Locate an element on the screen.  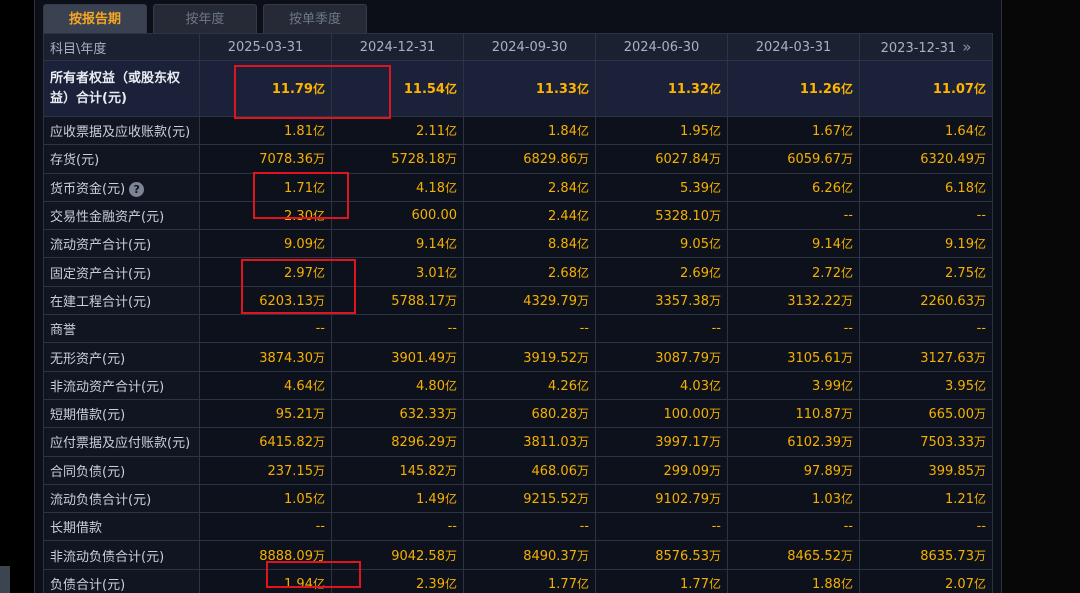
value-number: 680.28 is located at coordinates (554, 415).